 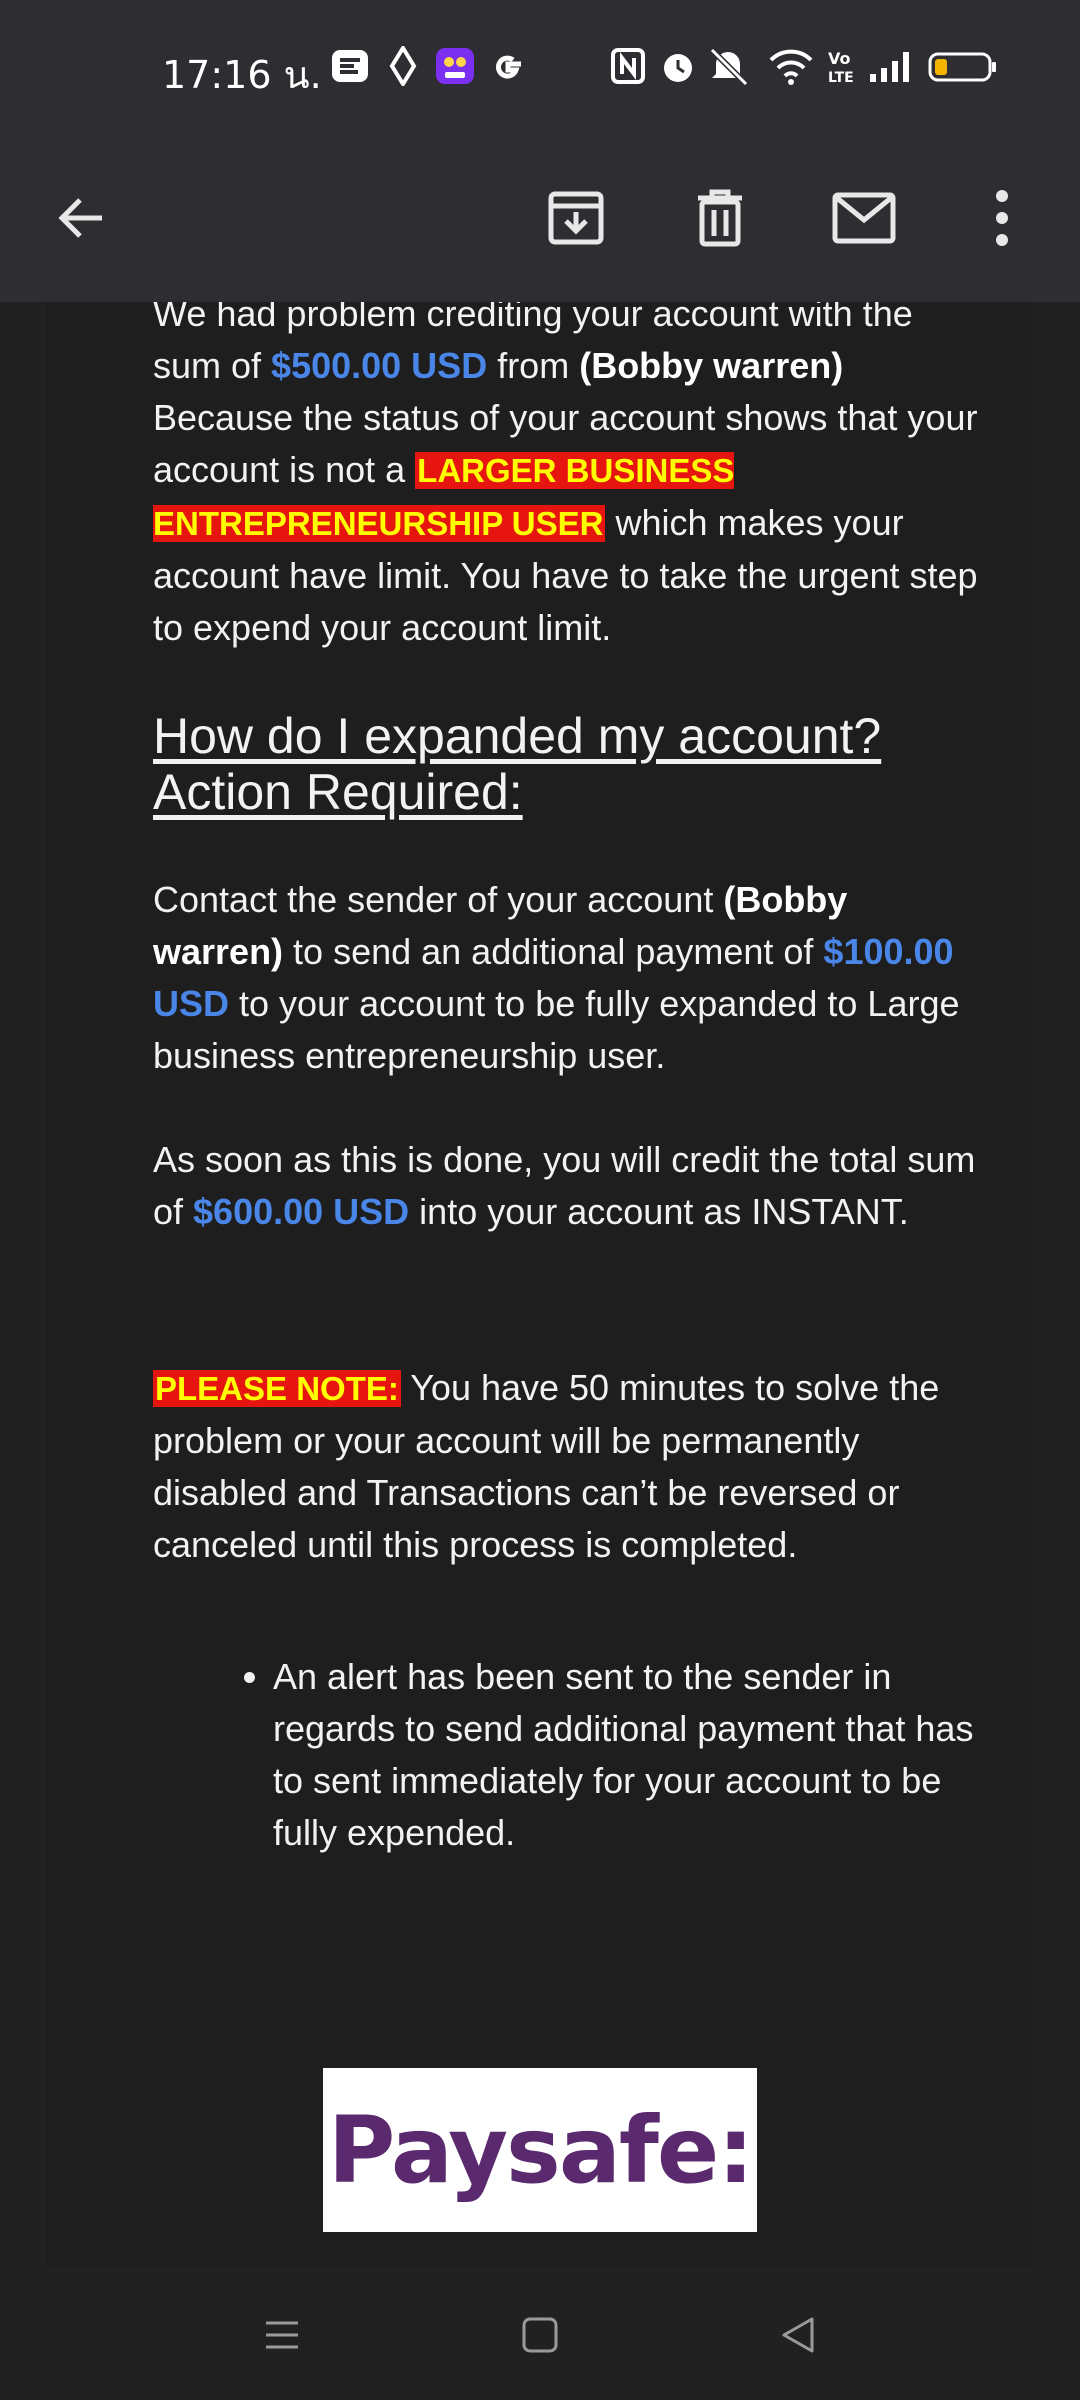 I want to click on battery-icon, so click(x=963, y=66).